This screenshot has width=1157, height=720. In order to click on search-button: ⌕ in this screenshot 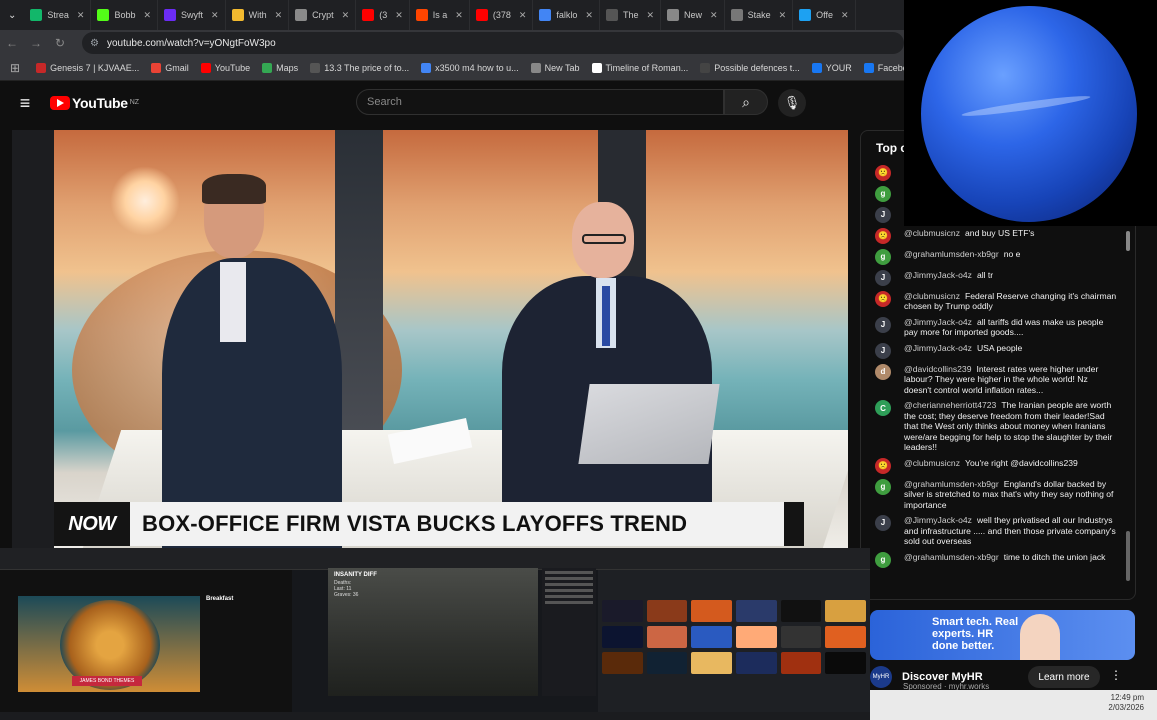, I will do `click(746, 102)`.